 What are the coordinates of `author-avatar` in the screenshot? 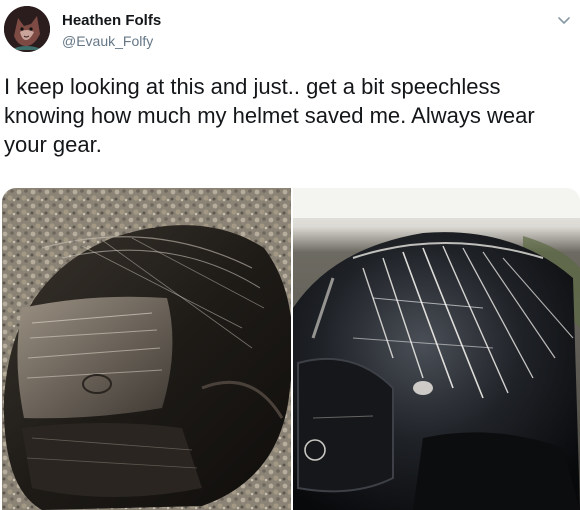 It's located at (27, 29).